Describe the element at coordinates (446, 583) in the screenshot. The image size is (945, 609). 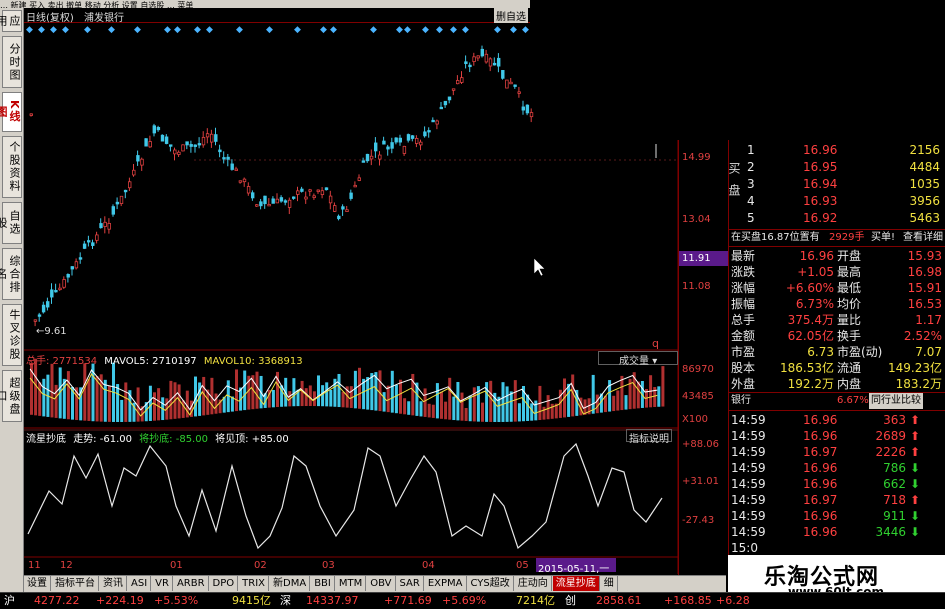
I see `indicator-tab: EXPMA` at that location.